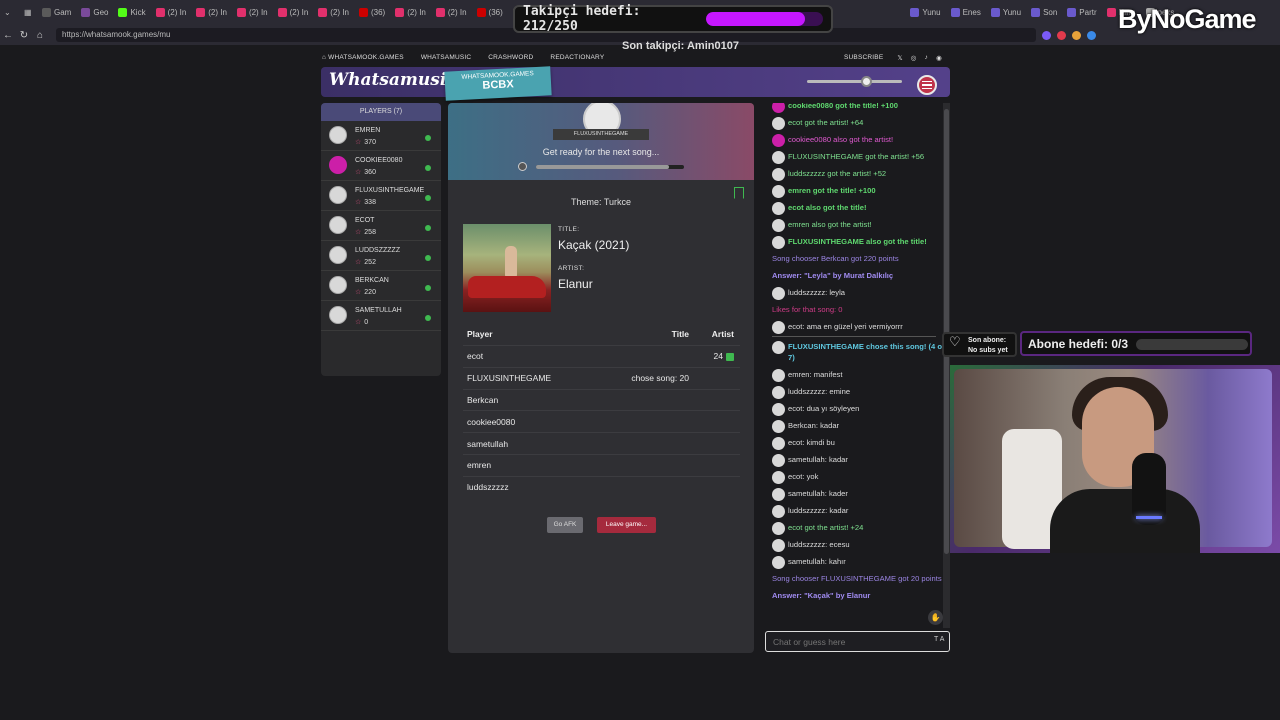 The width and height of the screenshot is (1280, 720). Describe the element at coordinates (857, 108) in the screenshot. I see `chat-message: cookiee0080 got the title! +100` at that location.